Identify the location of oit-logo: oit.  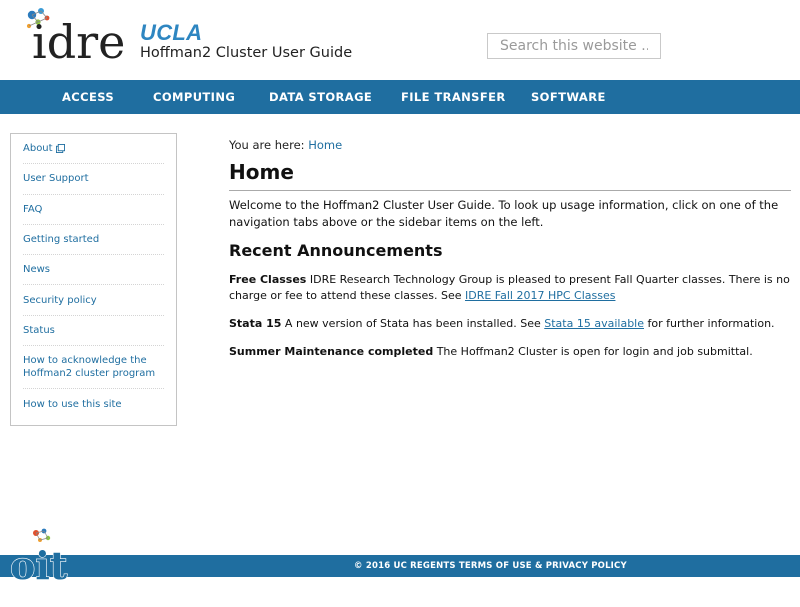
(43, 556).